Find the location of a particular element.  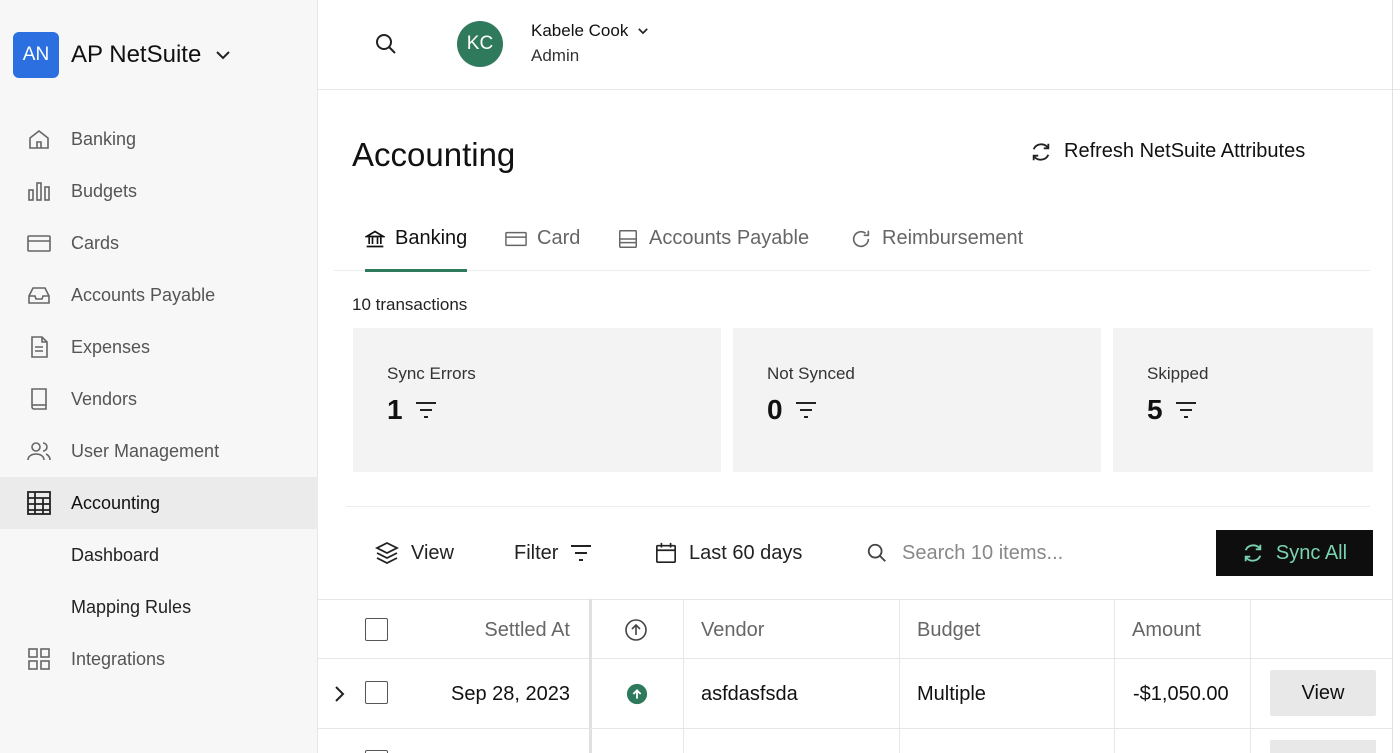

filter-button: Filter is located at coordinates (553, 553).